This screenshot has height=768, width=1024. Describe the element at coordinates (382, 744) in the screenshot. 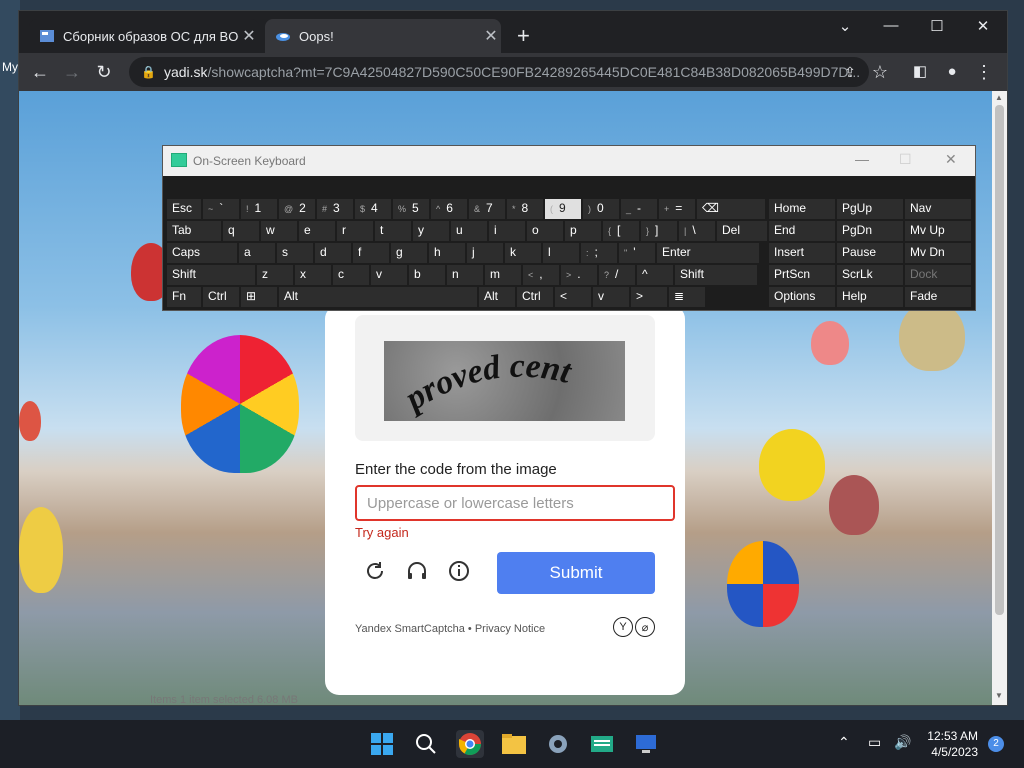

I see `windows-start-icon` at that location.